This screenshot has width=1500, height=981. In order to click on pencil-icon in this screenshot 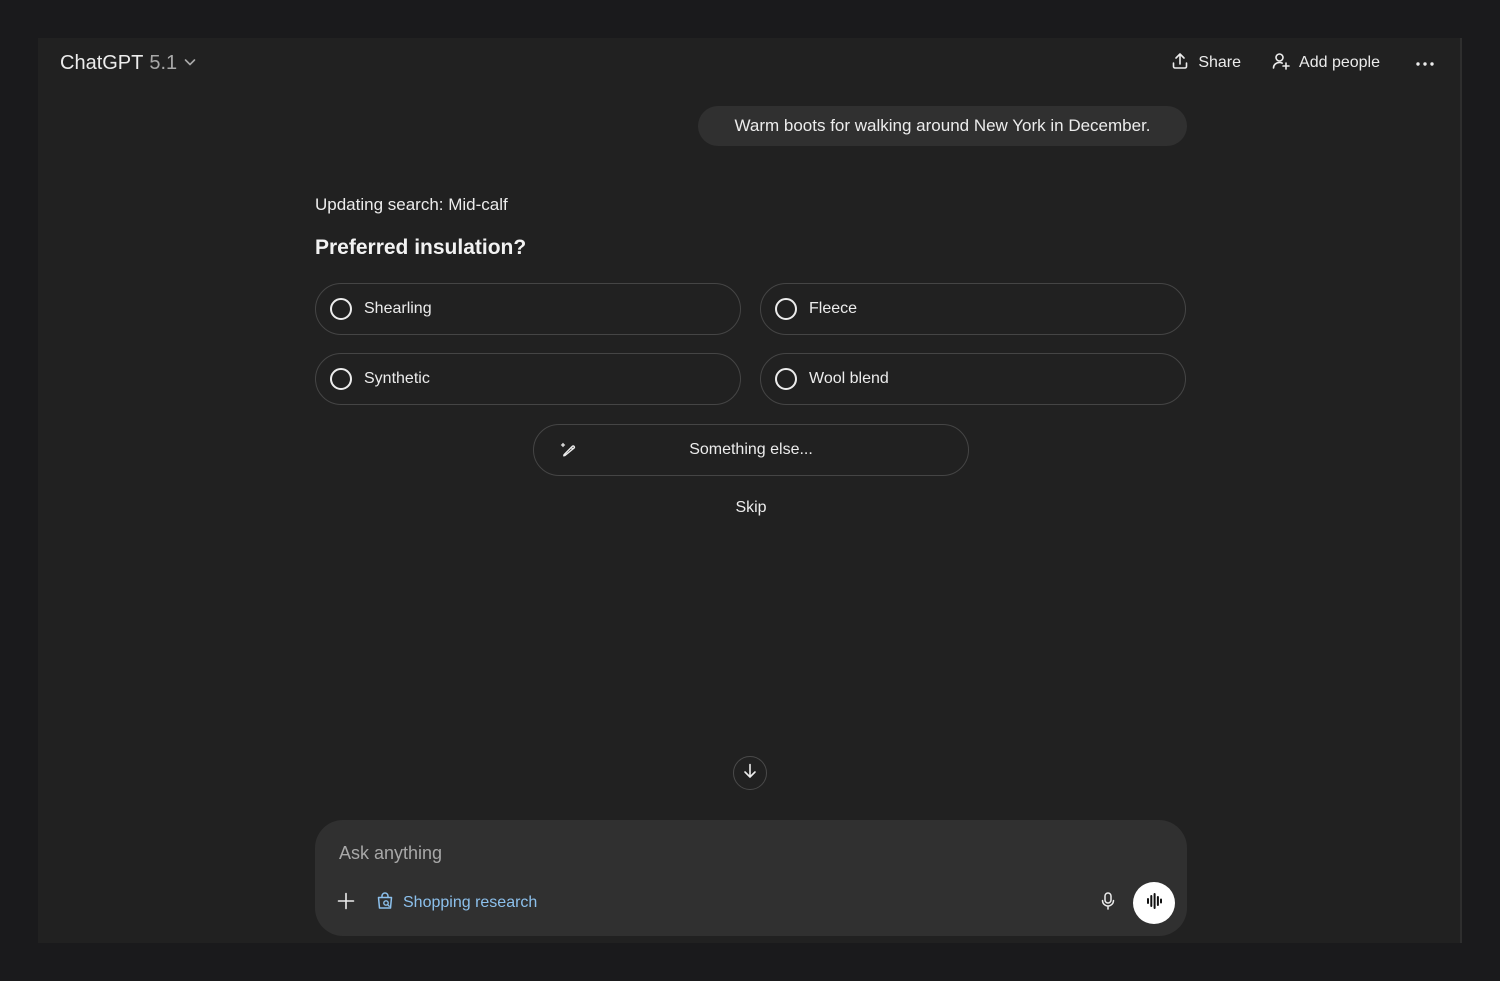, I will do `click(569, 452)`.